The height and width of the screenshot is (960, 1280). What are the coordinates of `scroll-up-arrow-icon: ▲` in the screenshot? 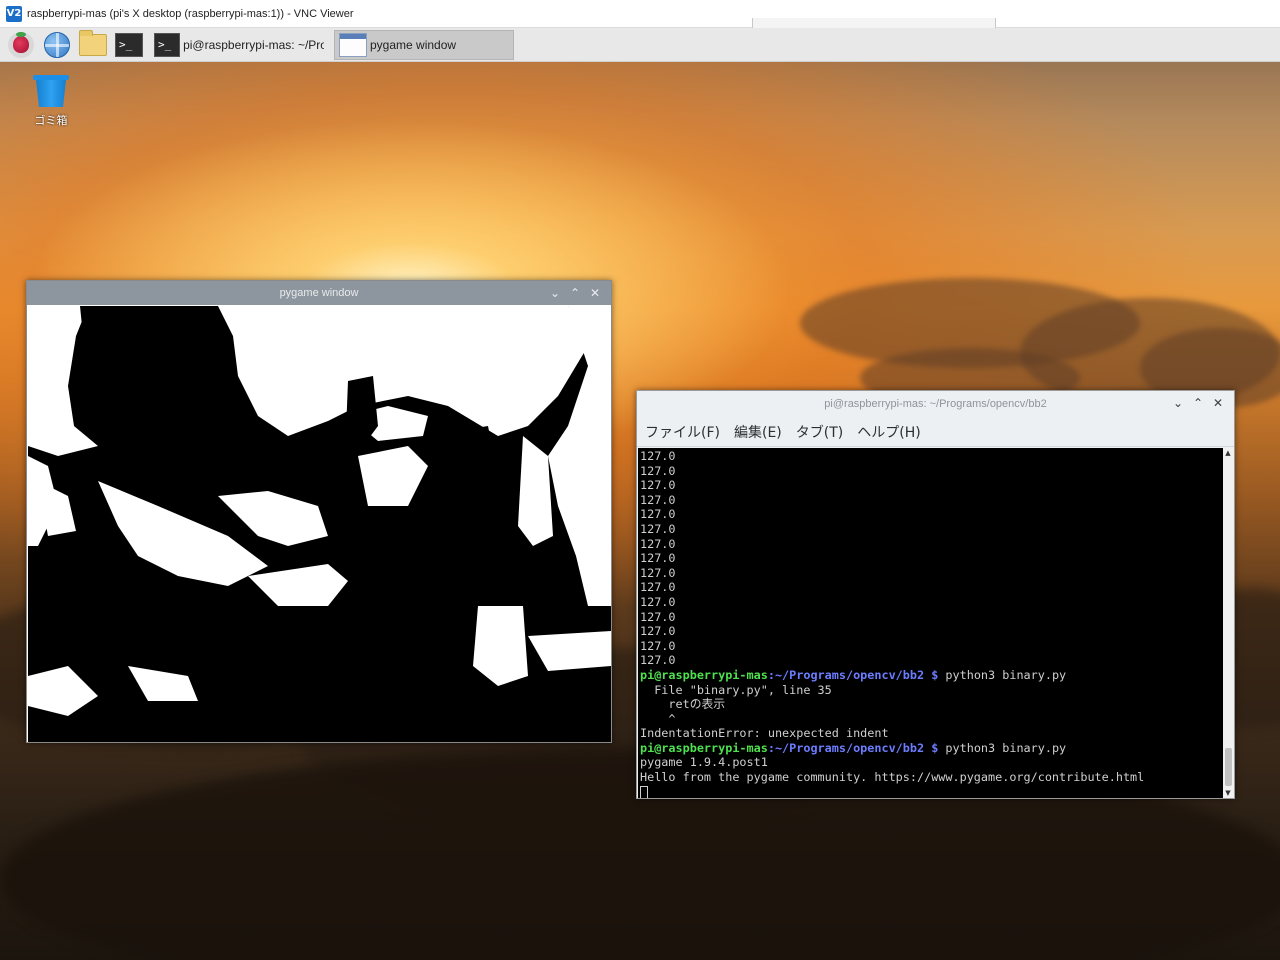 It's located at (1228, 453).